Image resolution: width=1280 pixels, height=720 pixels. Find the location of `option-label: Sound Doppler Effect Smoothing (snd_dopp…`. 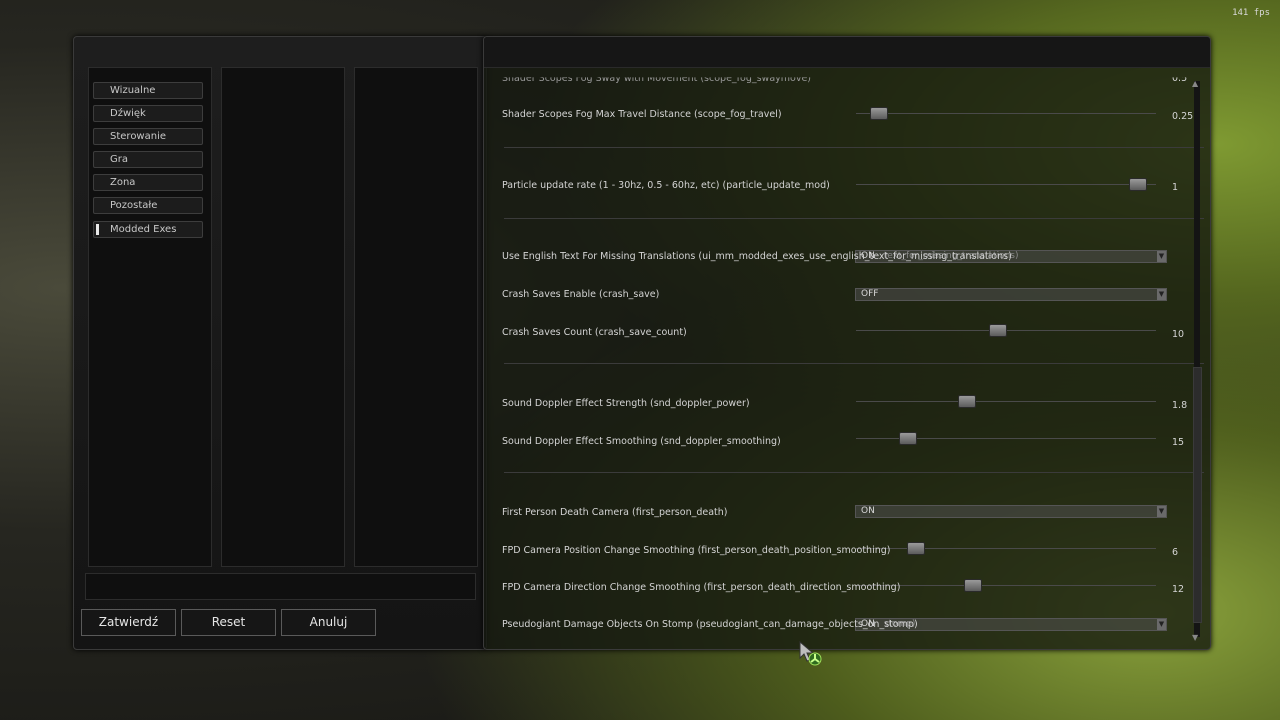

option-label: Sound Doppler Effect Smoothing (snd_dopp… is located at coordinates (641, 441).